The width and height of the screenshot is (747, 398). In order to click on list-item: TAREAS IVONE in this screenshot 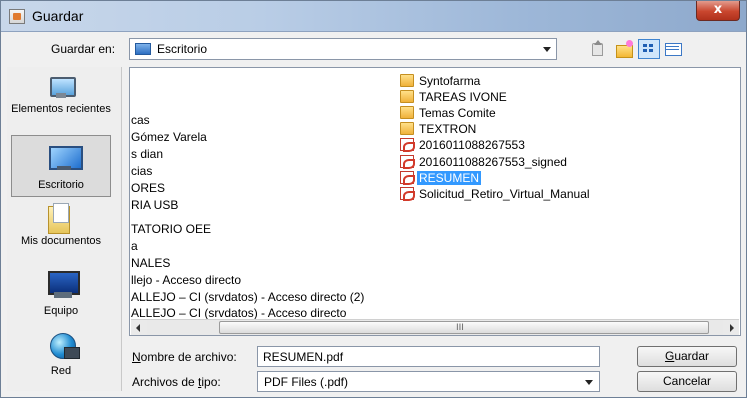, I will do `click(453, 97)`.